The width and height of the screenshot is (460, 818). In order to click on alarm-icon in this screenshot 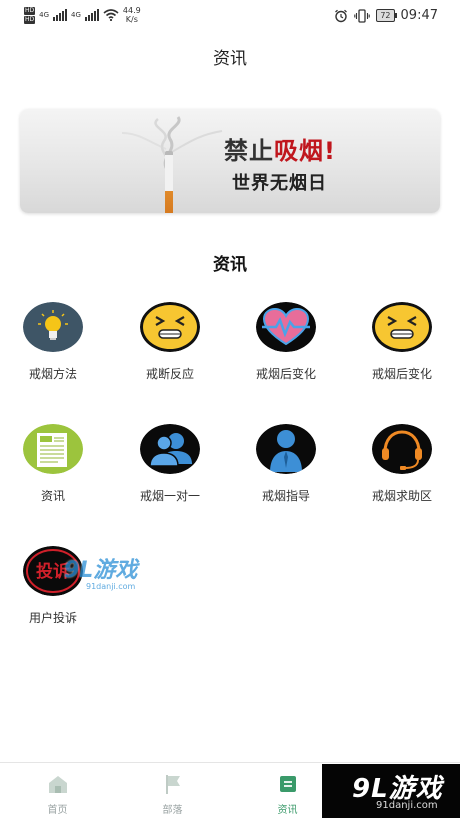, I will do `click(341, 15)`.